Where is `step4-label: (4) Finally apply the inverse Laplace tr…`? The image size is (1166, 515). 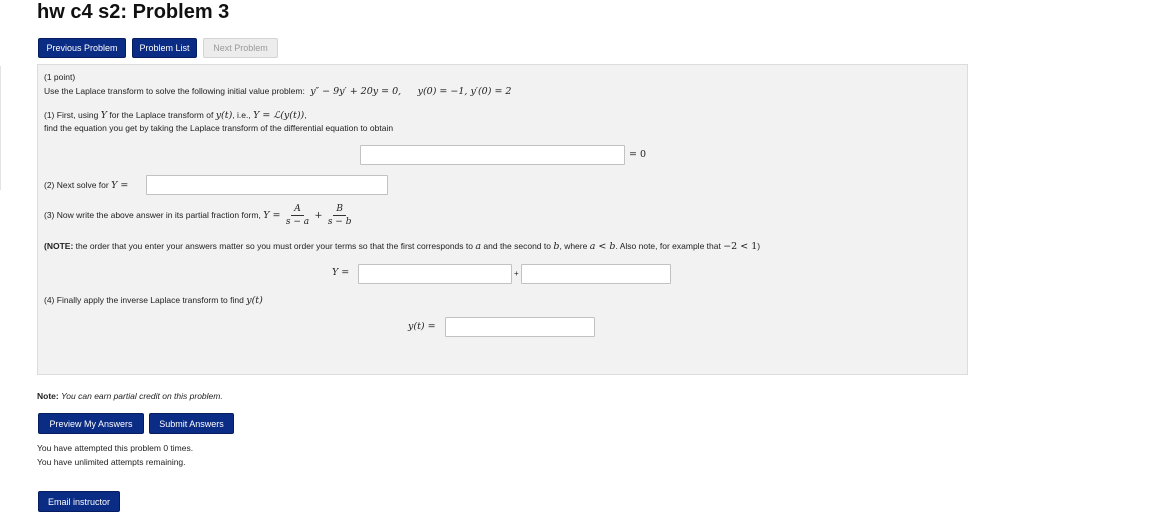 step4-label: (4) Finally apply the inverse Laplace tr… is located at coordinates (153, 300).